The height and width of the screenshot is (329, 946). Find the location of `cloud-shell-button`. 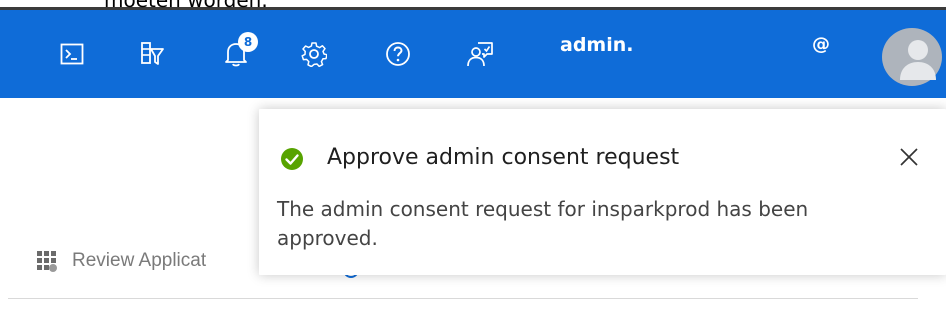

cloud-shell-button is located at coordinates (72, 54).